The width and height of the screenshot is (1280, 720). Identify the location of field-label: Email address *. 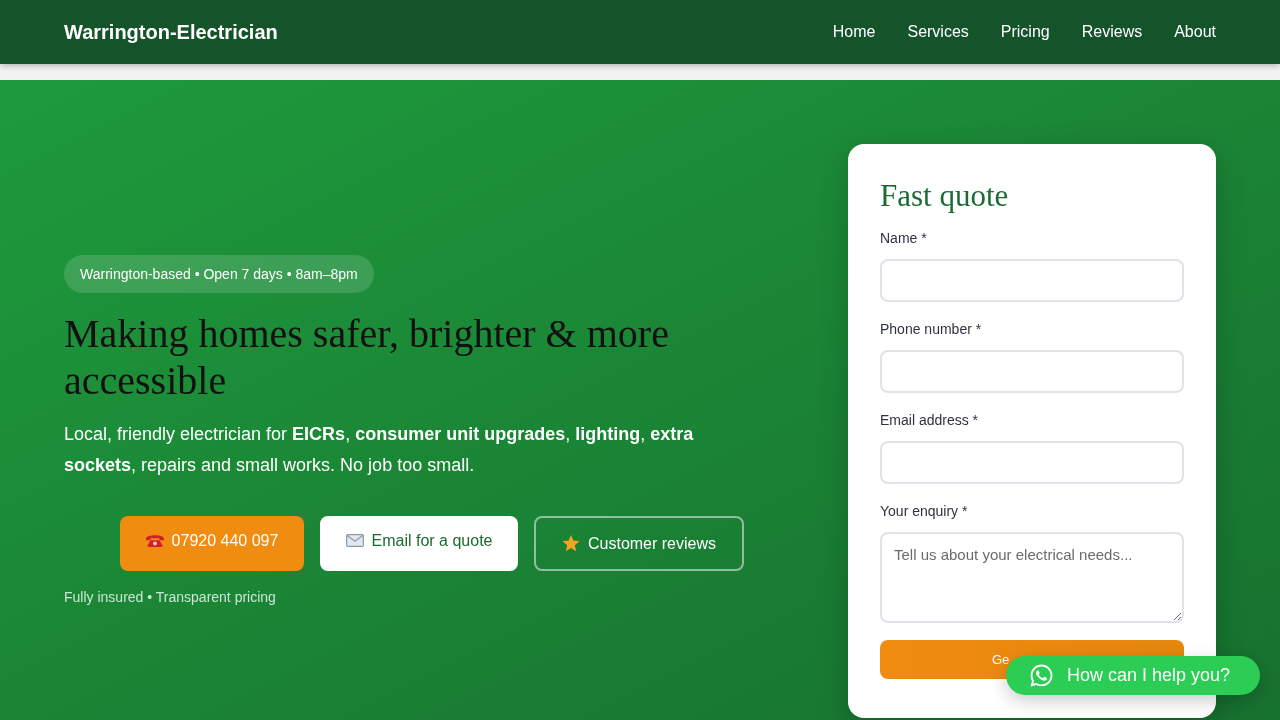
(930, 420).